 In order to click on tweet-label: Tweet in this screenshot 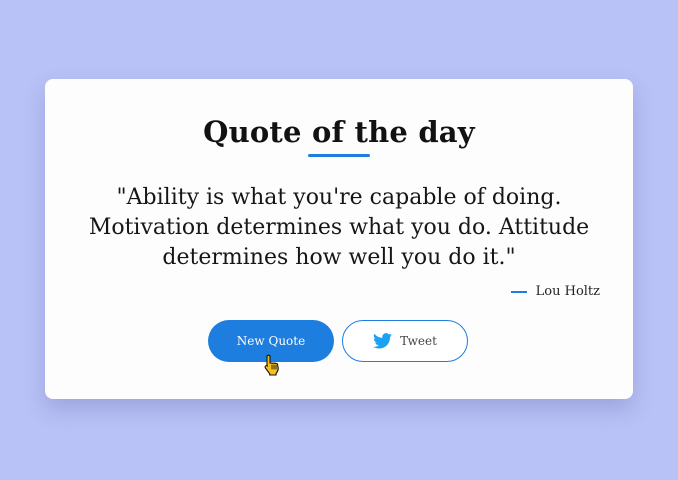, I will do `click(418, 341)`.